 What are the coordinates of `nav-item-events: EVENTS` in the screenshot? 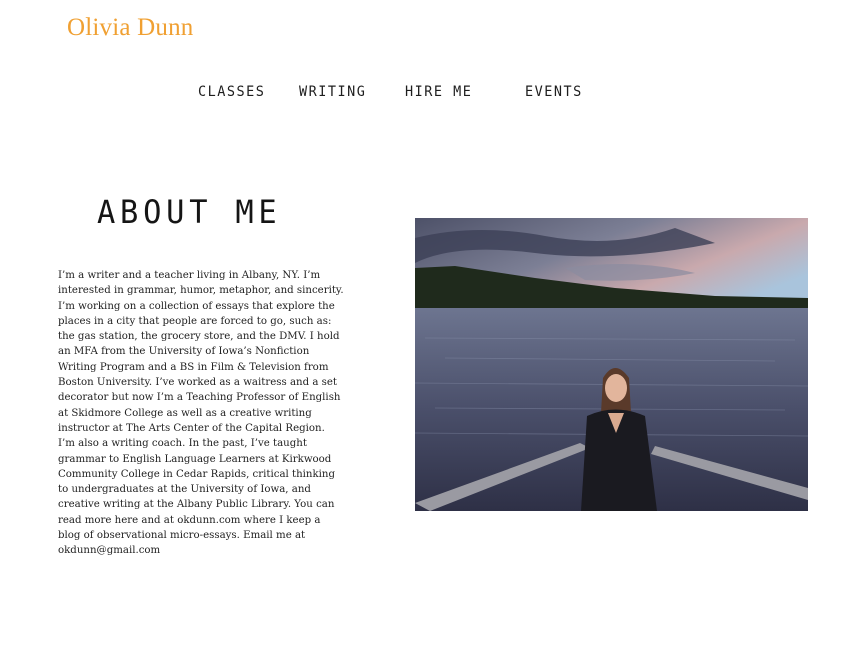 It's located at (554, 92).